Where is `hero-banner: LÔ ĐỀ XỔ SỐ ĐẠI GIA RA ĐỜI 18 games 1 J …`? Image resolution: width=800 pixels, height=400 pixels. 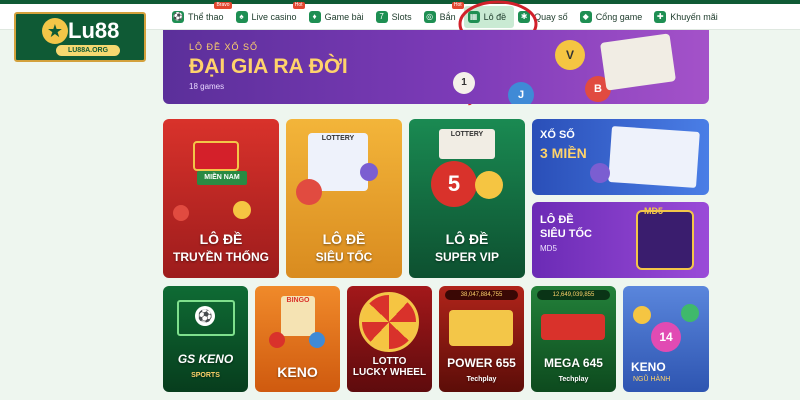
hero-banner: LÔ ĐỀ XỔ SỐ ĐẠI GIA RA ĐỜI 18 games 1 J … is located at coordinates (436, 67).